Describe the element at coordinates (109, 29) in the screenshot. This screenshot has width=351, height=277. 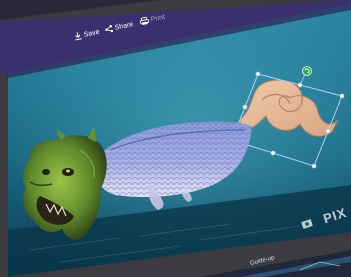
I see `share-icon` at that location.